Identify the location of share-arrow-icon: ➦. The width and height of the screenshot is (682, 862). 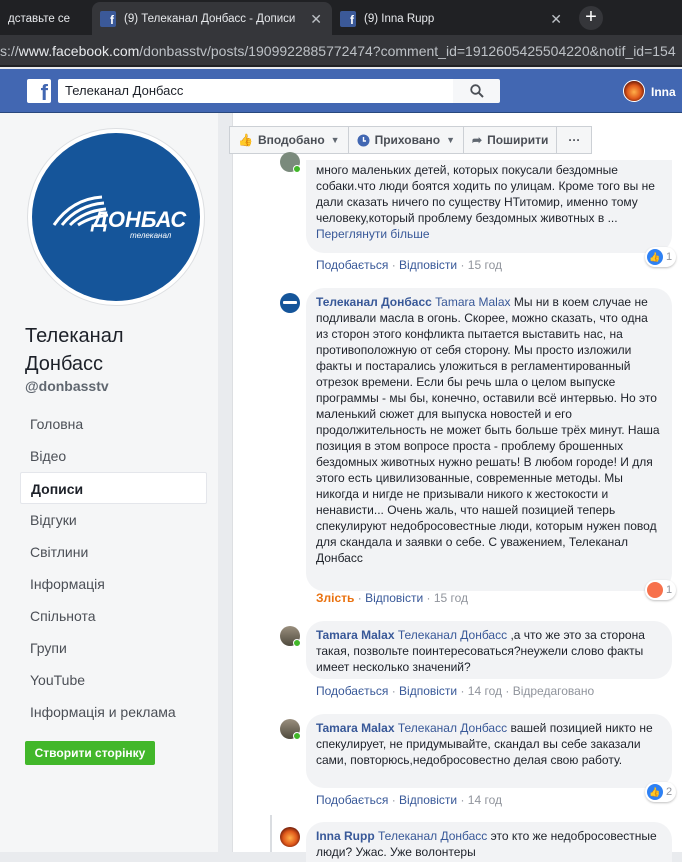
(477, 140).